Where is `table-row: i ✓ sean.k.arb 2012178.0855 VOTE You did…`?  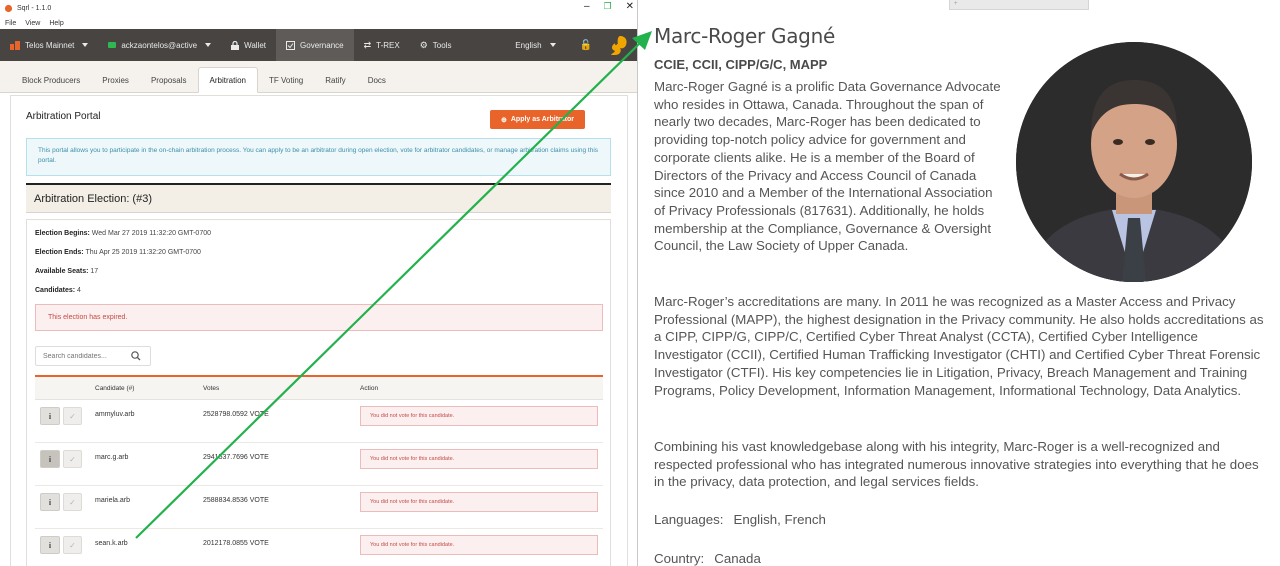
table-row: i ✓ sean.k.arb 2012178.0855 VOTE You did… is located at coordinates (319, 547).